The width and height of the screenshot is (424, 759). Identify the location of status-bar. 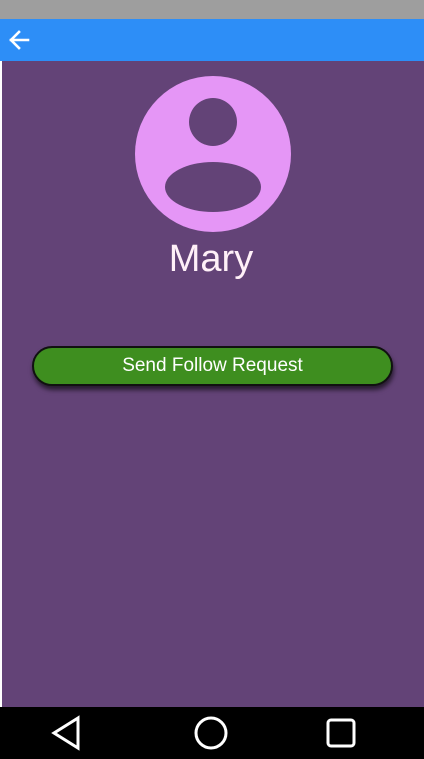
(212, 9).